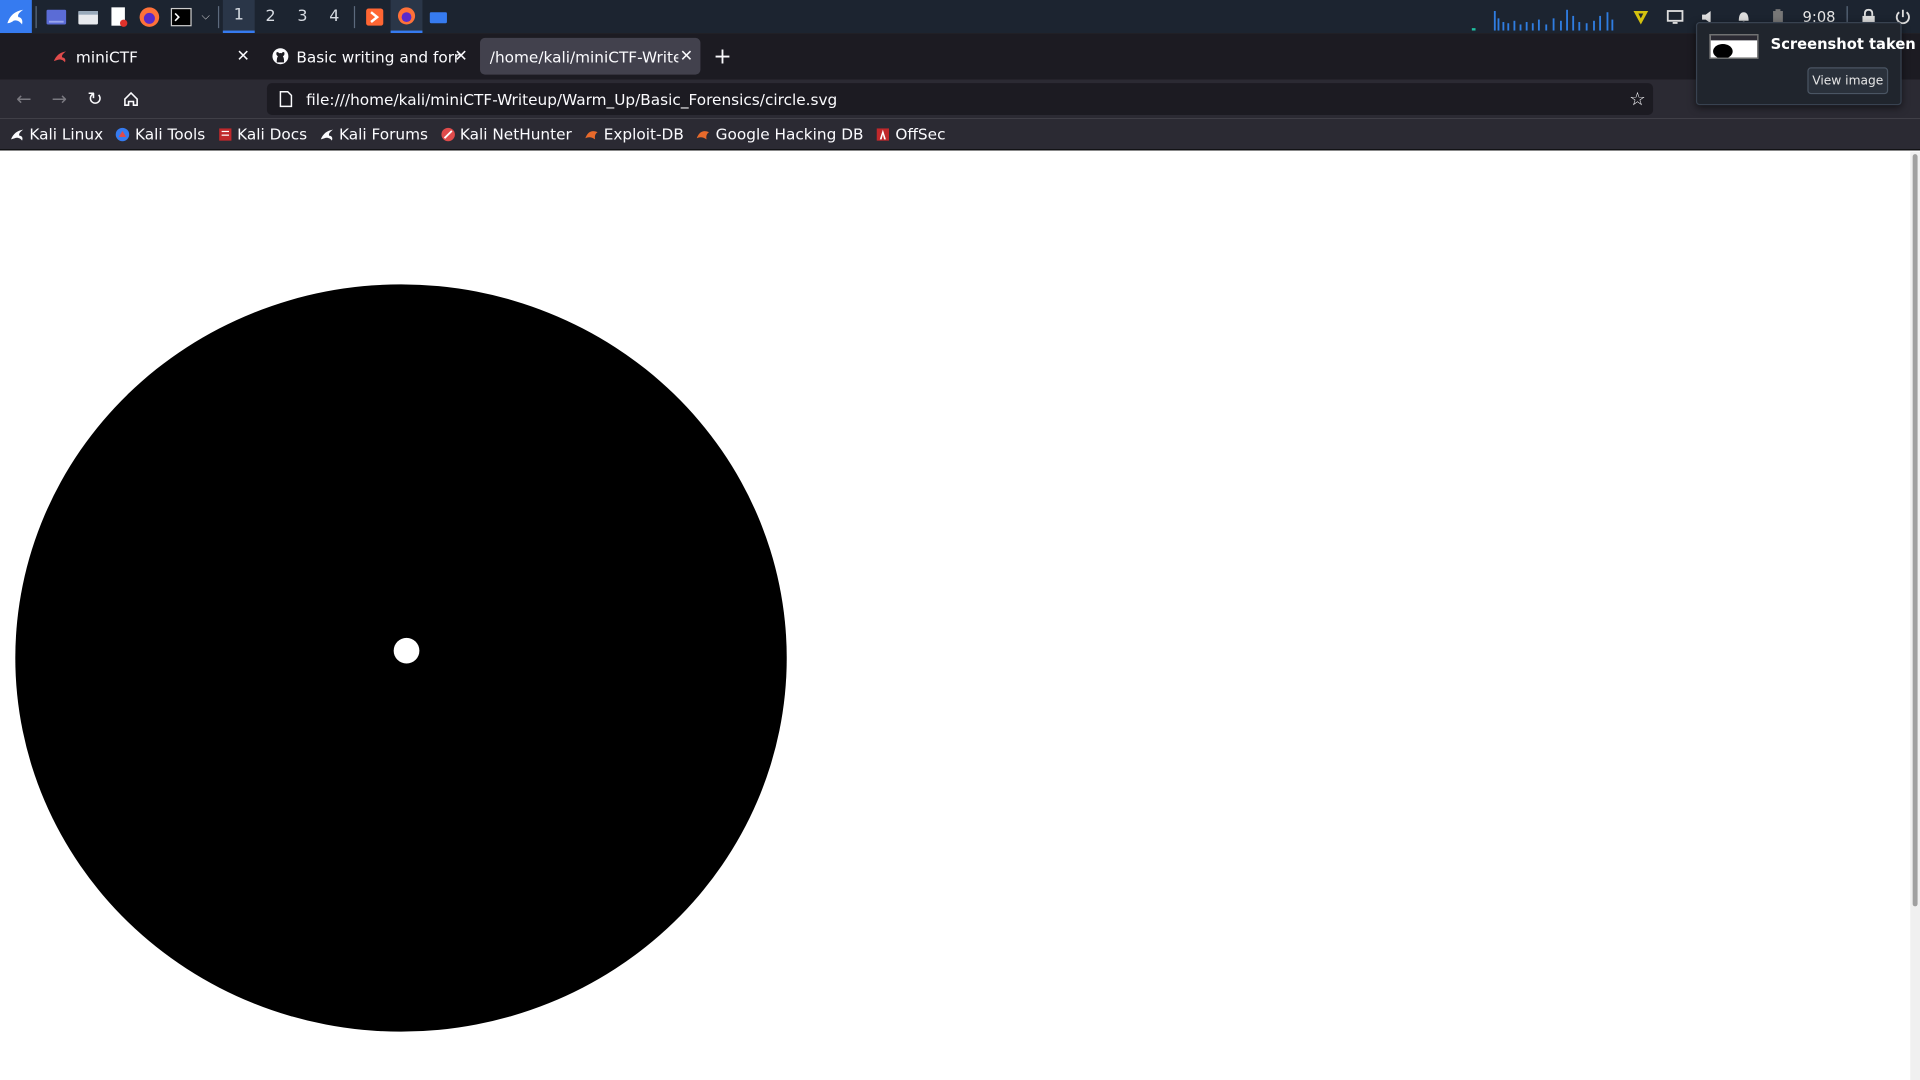  I want to click on home-button, so click(131, 98).